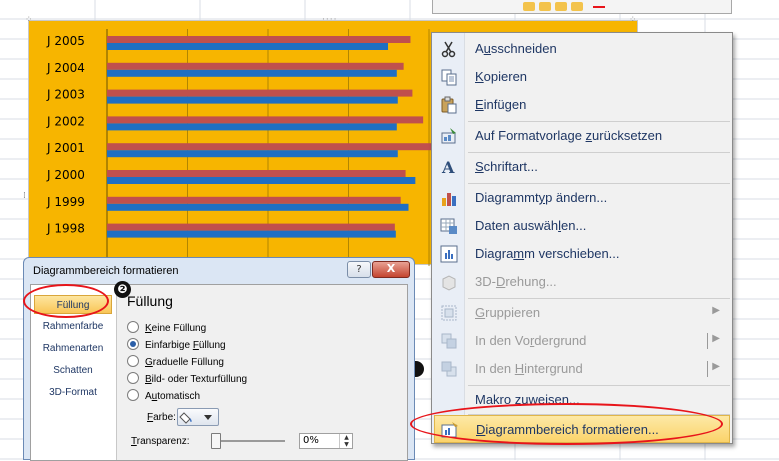 The image size is (779, 461). What do you see at coordinates (449, 341) in the screenshot?
I see `bring-front-icon` at bounding box center [449, 341].